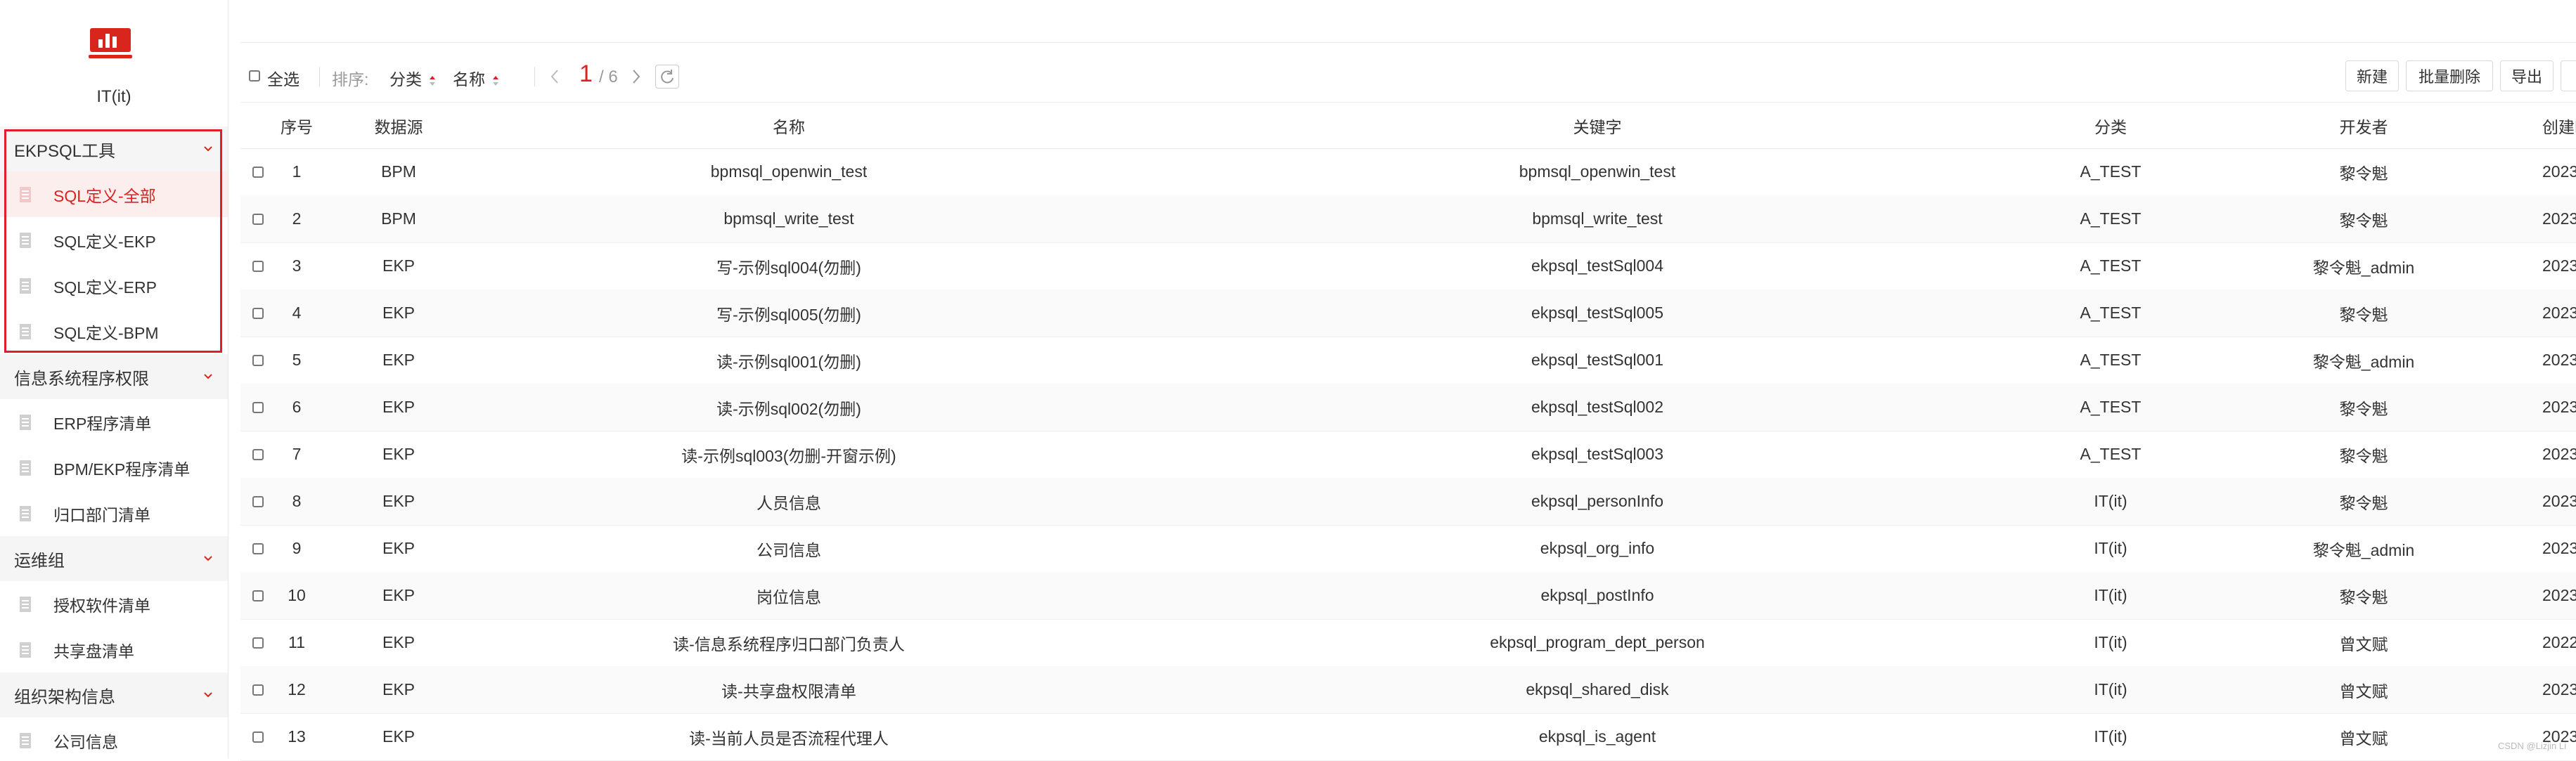 The height and width of the screenshot is (761, 2576). What do you see at coordinates (2372, 75) in the screenshot?
I see `new-button: 新建` at bounding box center [2372, 75].